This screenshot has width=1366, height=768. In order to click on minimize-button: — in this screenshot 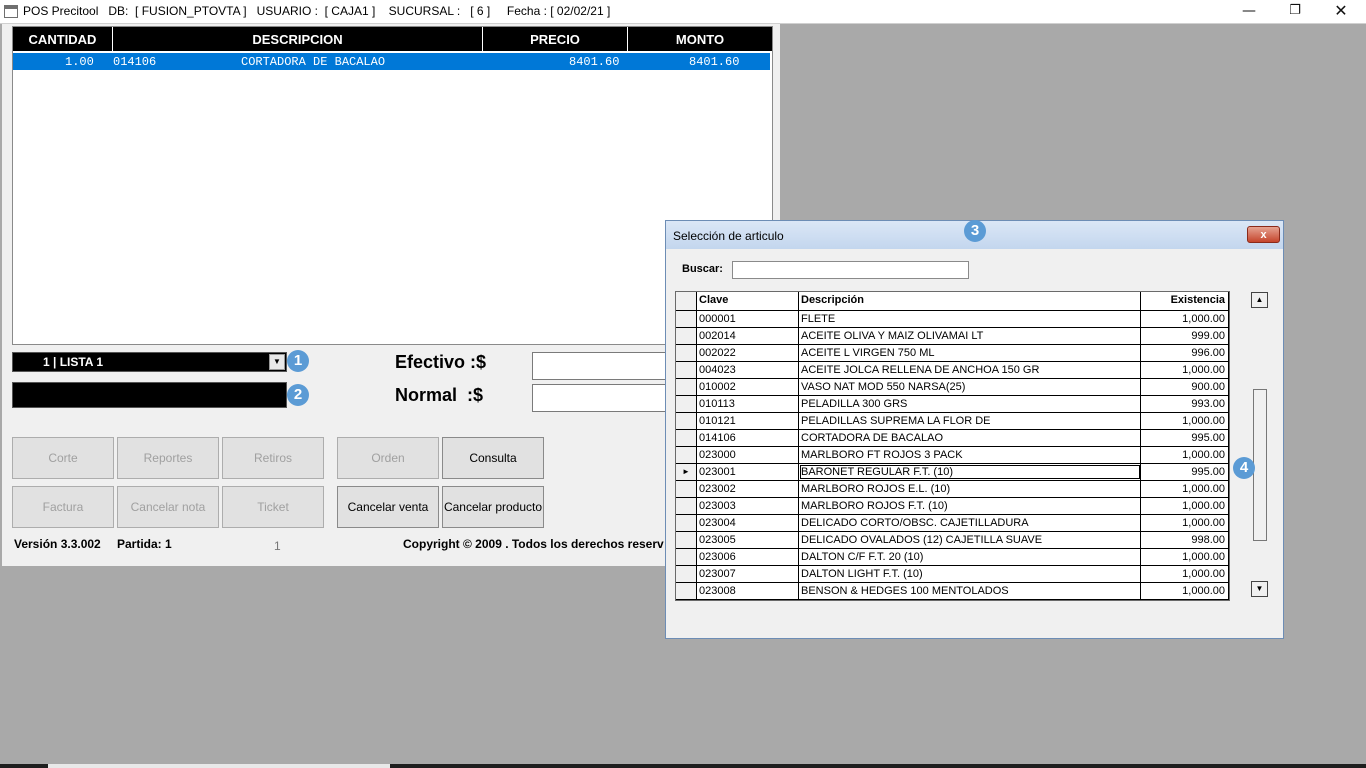, I will do `click(1249, 11)`.